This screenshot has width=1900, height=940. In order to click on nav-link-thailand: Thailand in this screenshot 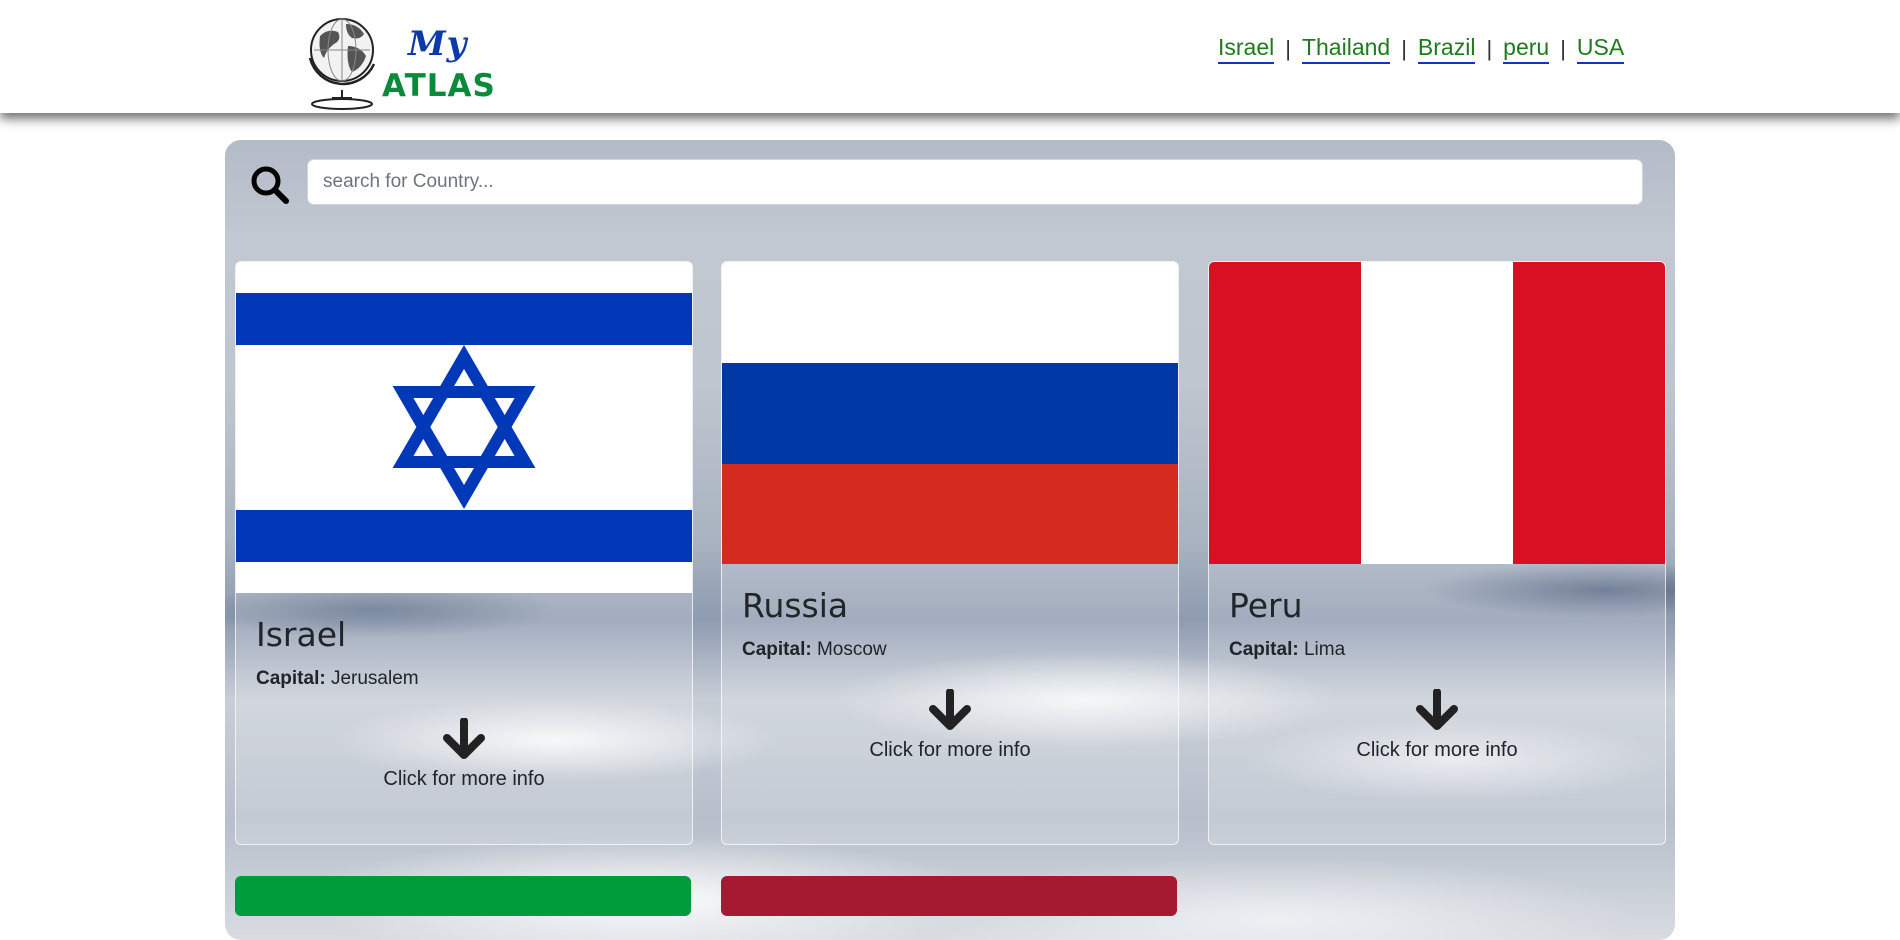, I will do `click(1346, 49)`.